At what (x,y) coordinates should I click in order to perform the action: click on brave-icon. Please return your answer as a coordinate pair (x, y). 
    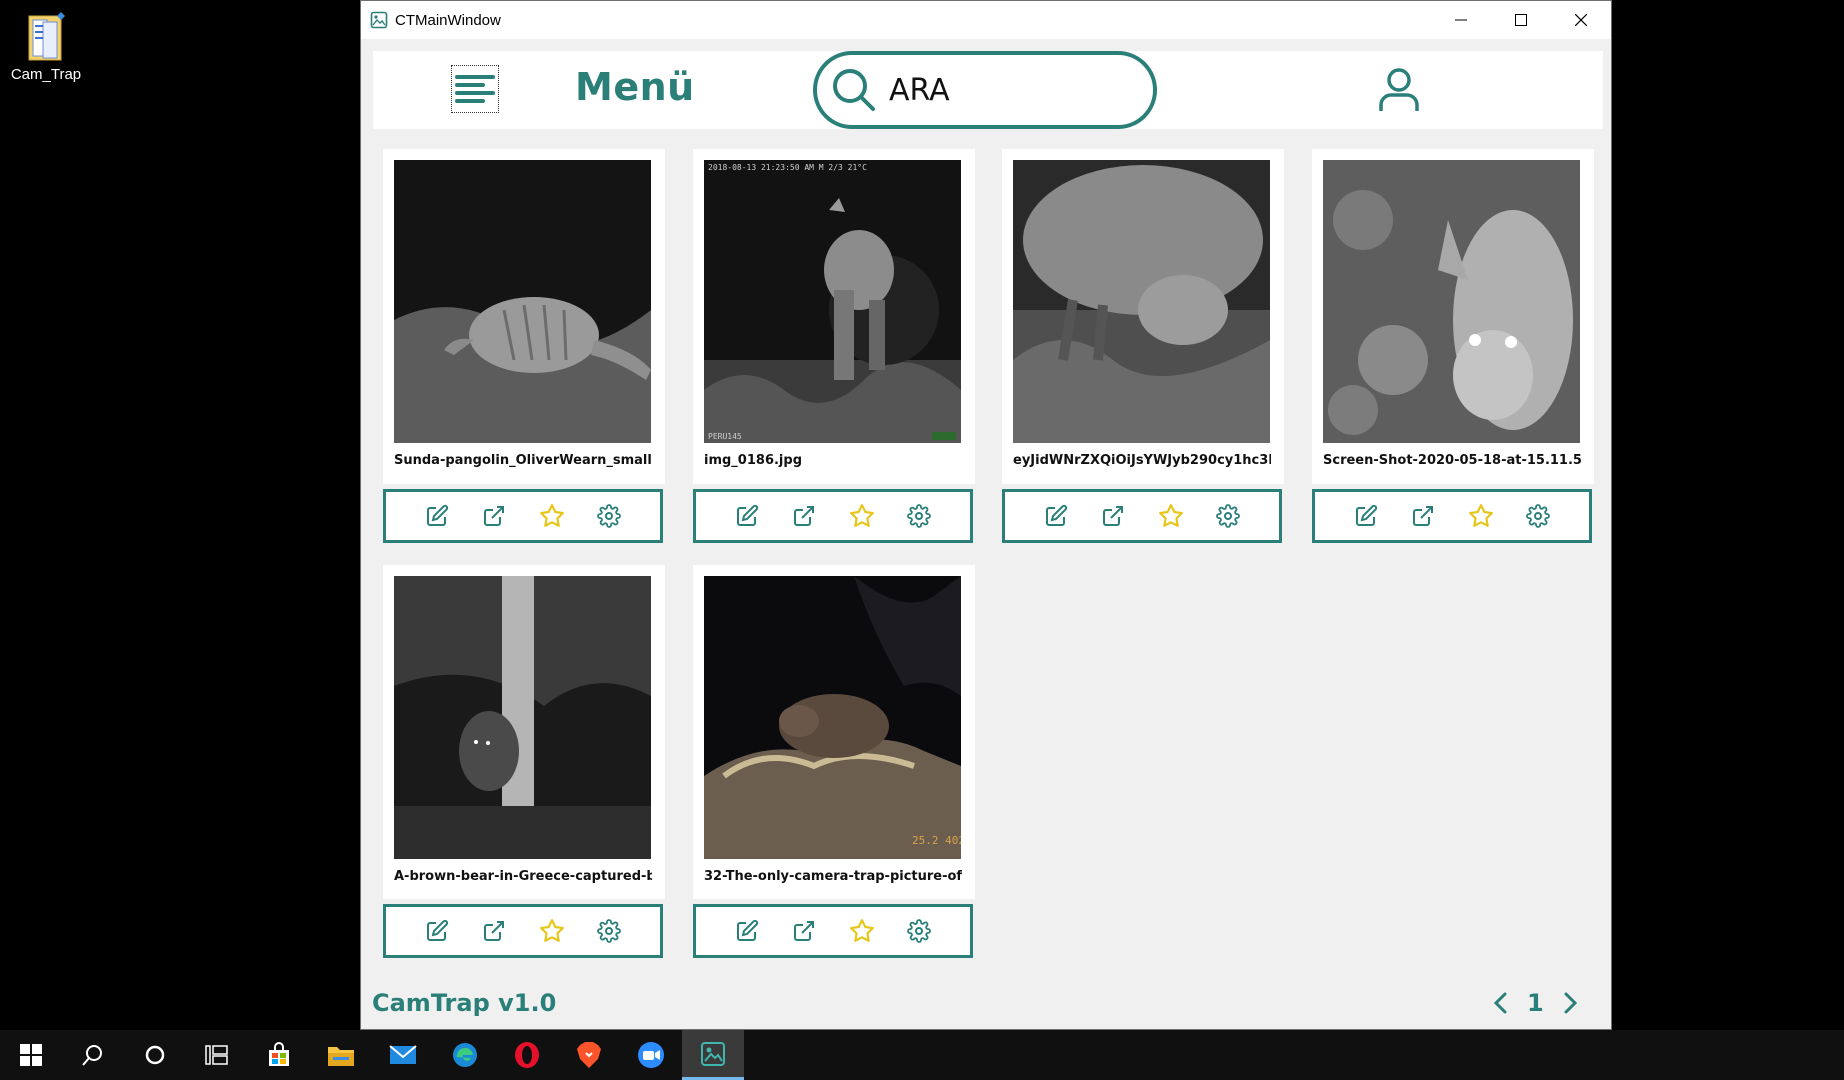
    Looking at the image, I should click on (589, 1055).